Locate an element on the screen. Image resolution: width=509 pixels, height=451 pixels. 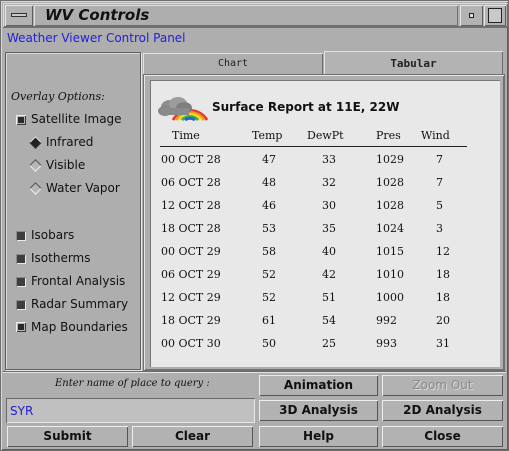
cell-time: 12 OCT 28 is located at coordinates (191, 205).